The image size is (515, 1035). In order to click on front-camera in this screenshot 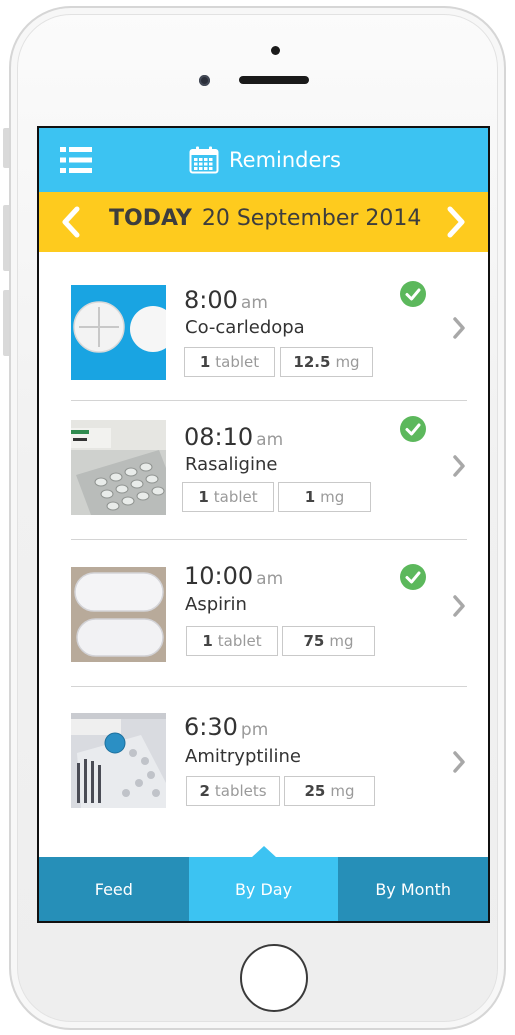, I will do `click(204, 80)`.